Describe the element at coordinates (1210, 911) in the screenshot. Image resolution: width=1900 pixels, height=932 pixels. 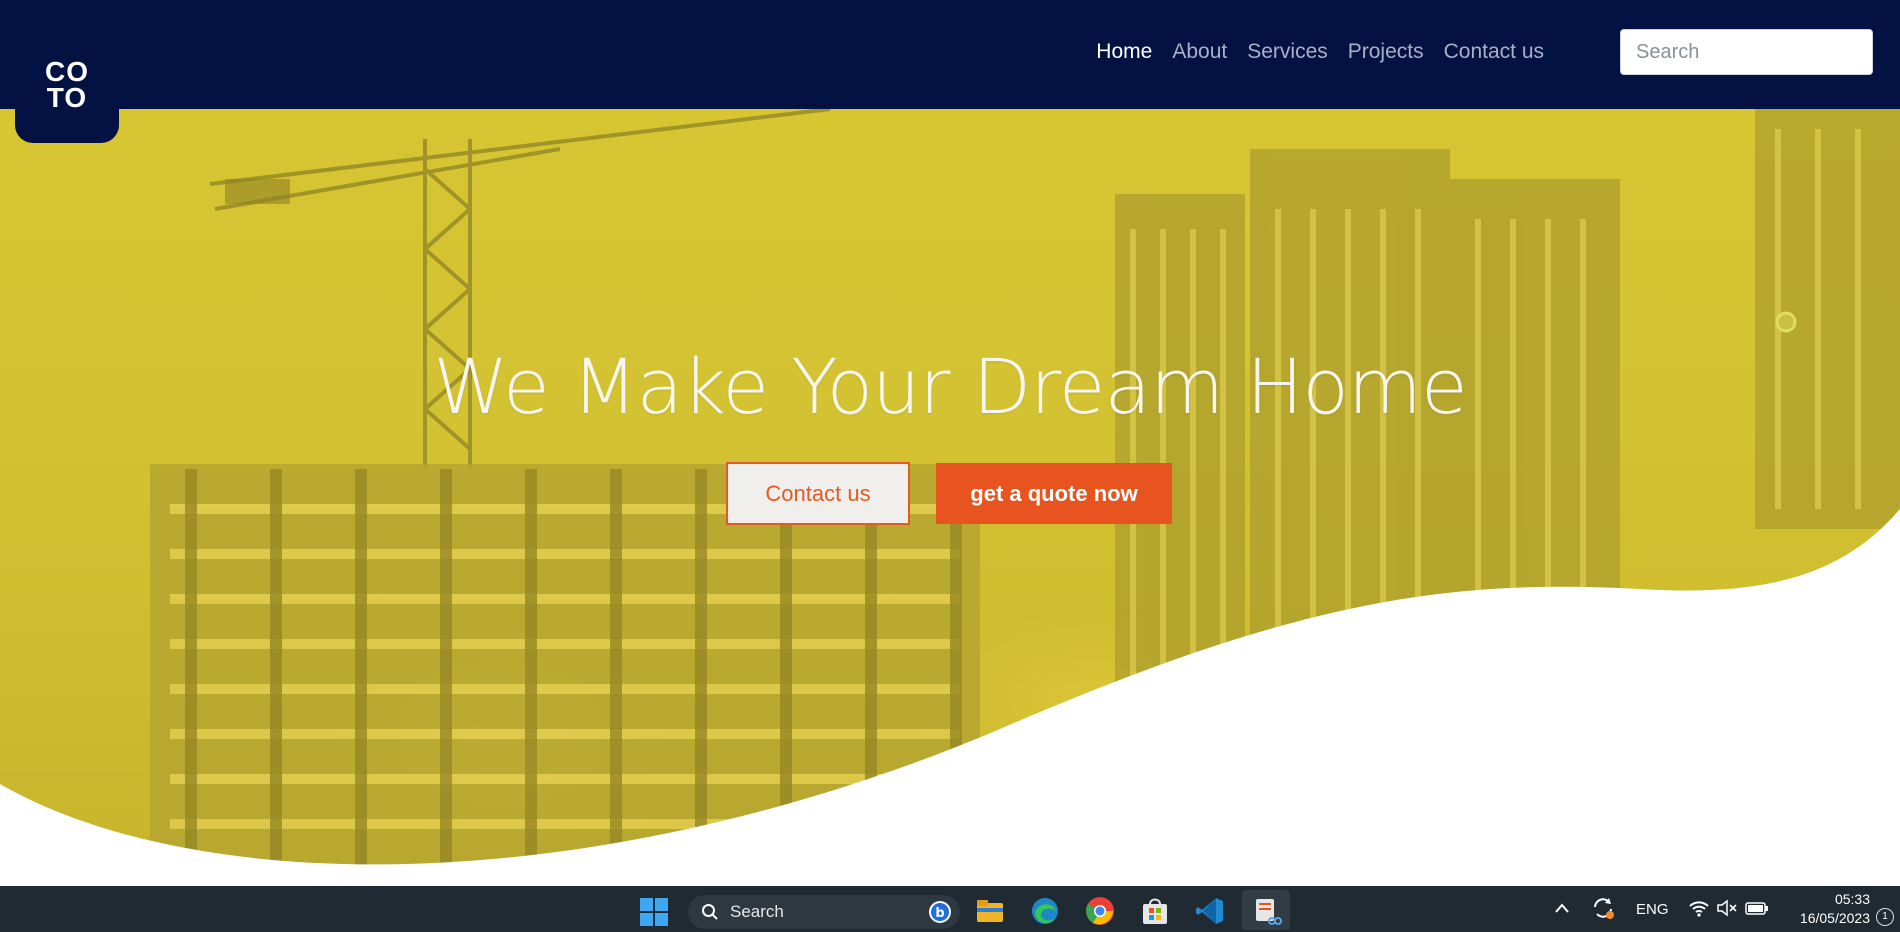
I see `vscode-icon` at that location.